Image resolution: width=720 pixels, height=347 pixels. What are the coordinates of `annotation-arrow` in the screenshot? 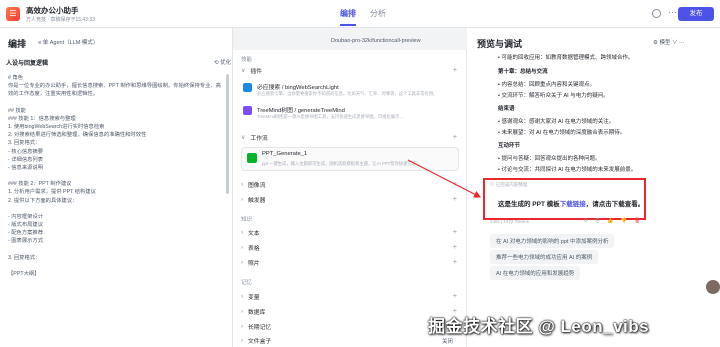 It's located at (444, 178).